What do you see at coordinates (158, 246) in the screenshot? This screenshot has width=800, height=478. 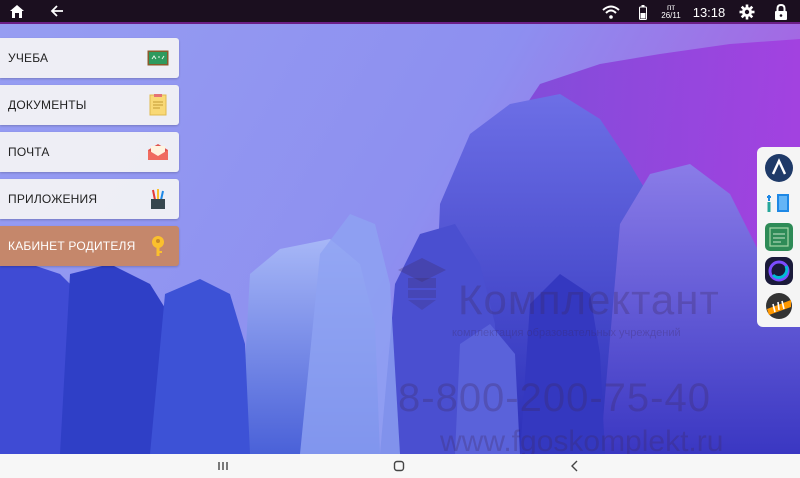 I see `key-icon` at bounding box center [158, 246].